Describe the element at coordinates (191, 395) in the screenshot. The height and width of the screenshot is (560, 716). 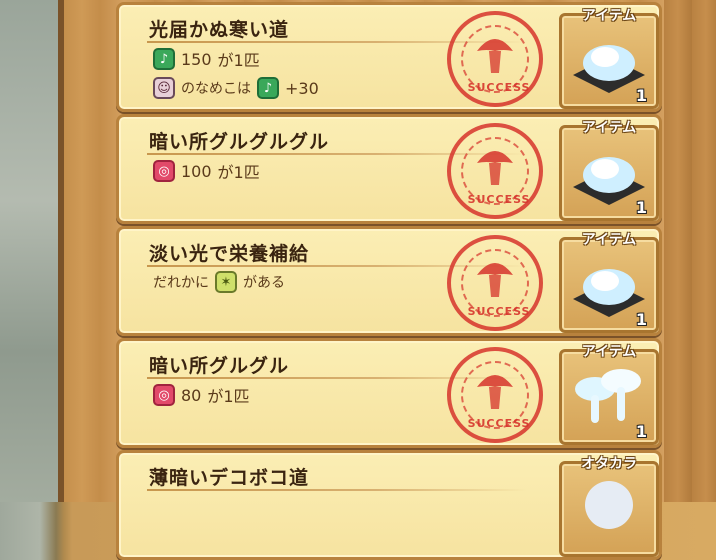
I see `condition-amount: 80` at that location.